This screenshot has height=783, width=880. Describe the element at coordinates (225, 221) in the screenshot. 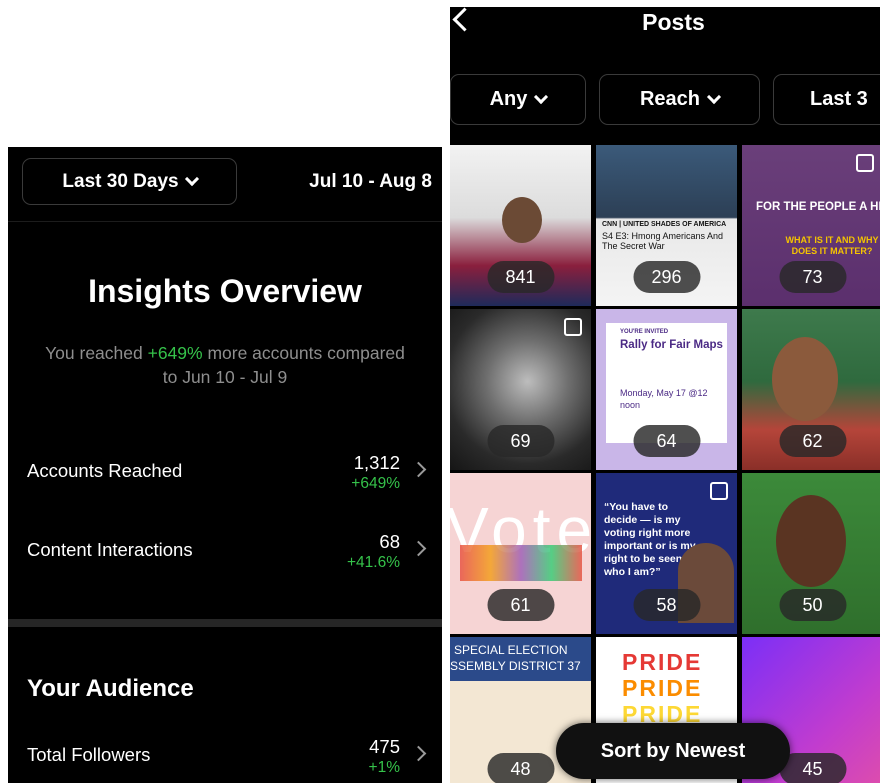

I see `header-divider` at that location.